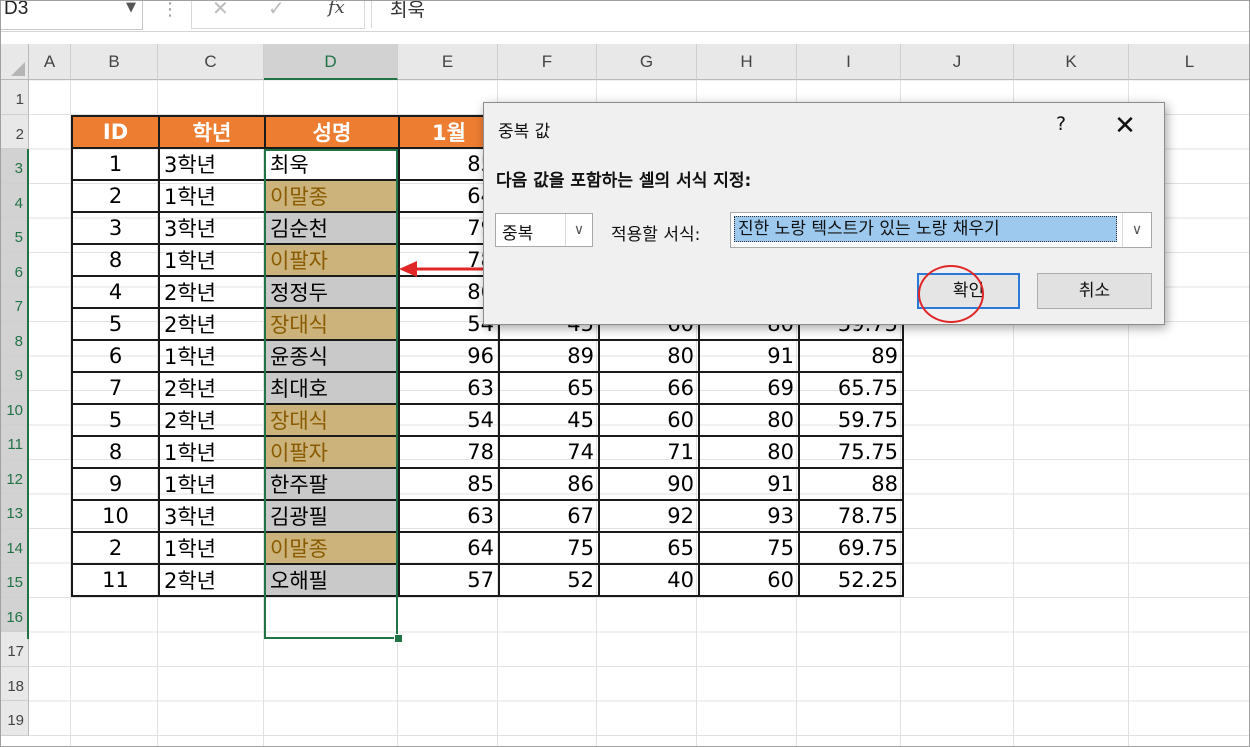  What do you see at coordinates (747, 62) in the screenshot?
I see `column-header-h: H` at bounding box center [747, 62].